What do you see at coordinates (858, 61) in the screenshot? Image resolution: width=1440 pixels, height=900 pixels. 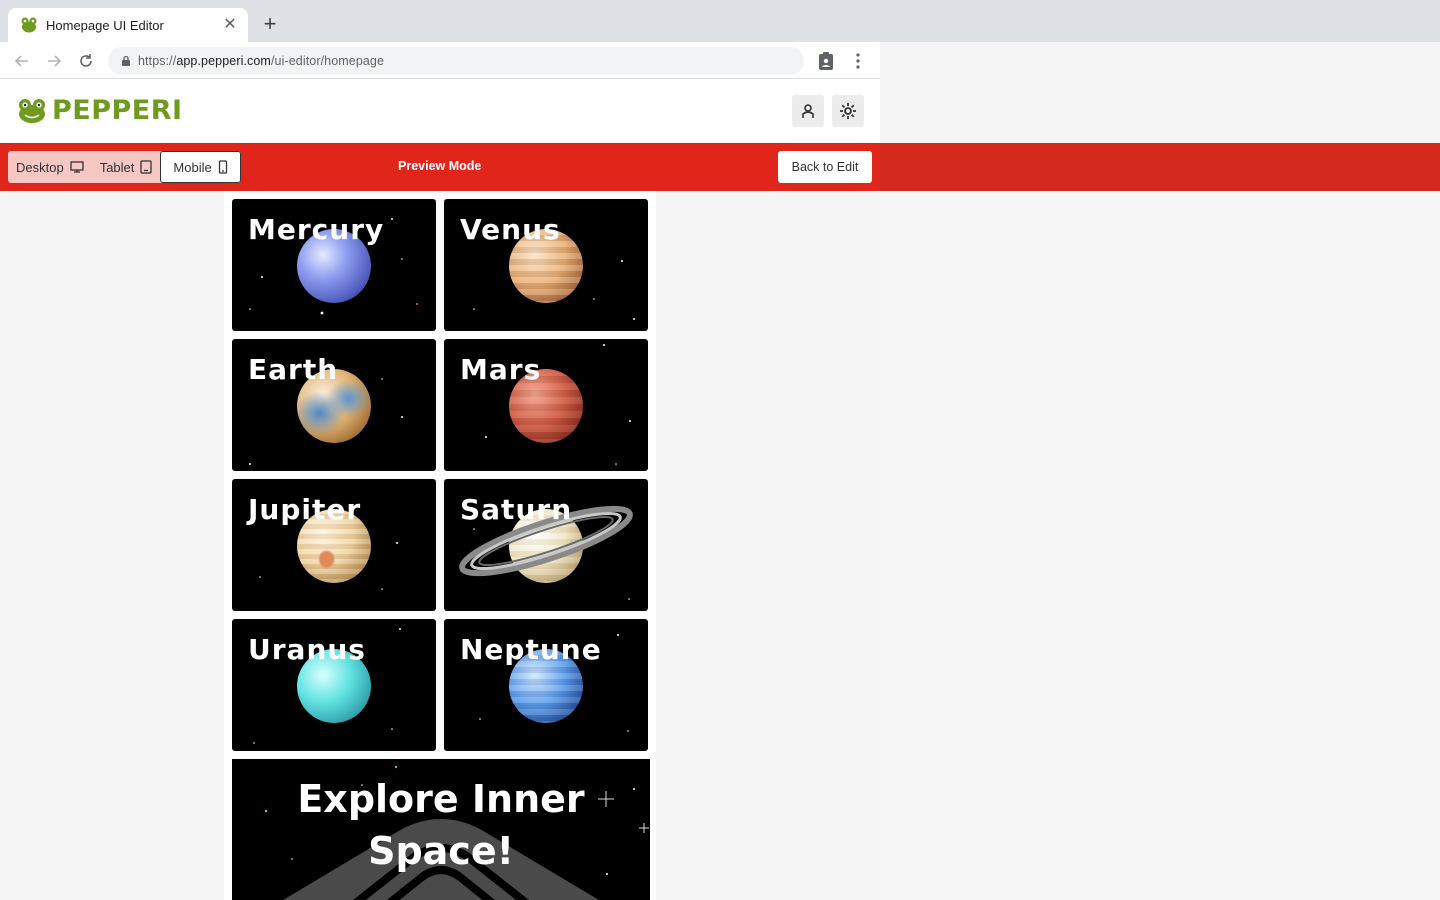 I see `kebab-menu-icon` at bounding box center [858, 61].